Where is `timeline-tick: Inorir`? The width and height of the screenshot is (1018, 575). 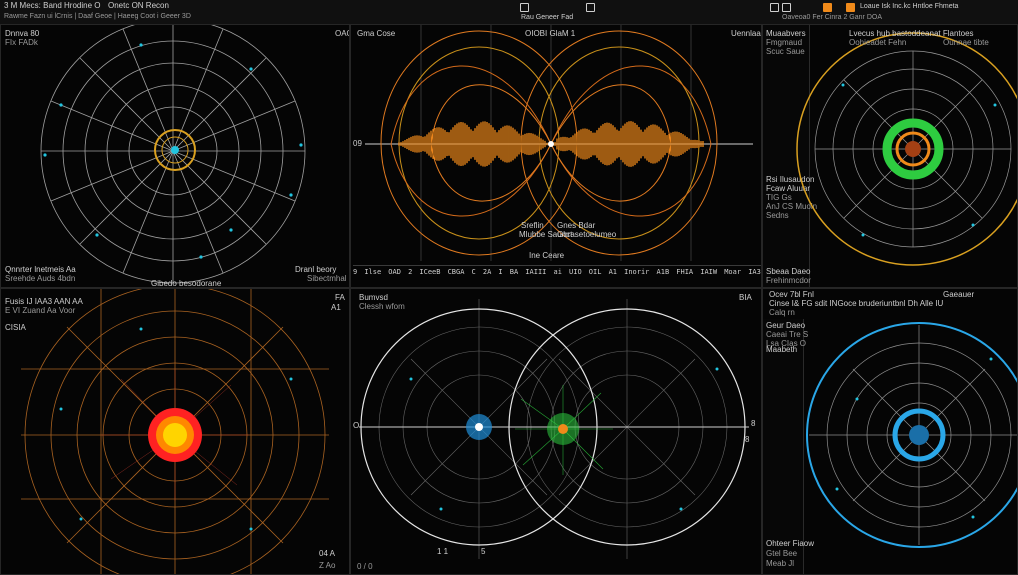
timeline-tick: Inorir is located at coordinates (637, 272).